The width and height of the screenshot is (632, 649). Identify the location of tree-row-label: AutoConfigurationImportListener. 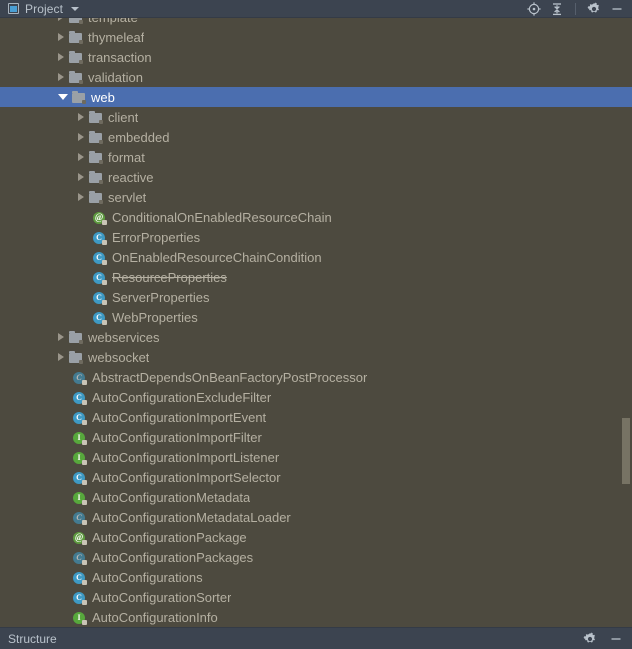
(186, 457).